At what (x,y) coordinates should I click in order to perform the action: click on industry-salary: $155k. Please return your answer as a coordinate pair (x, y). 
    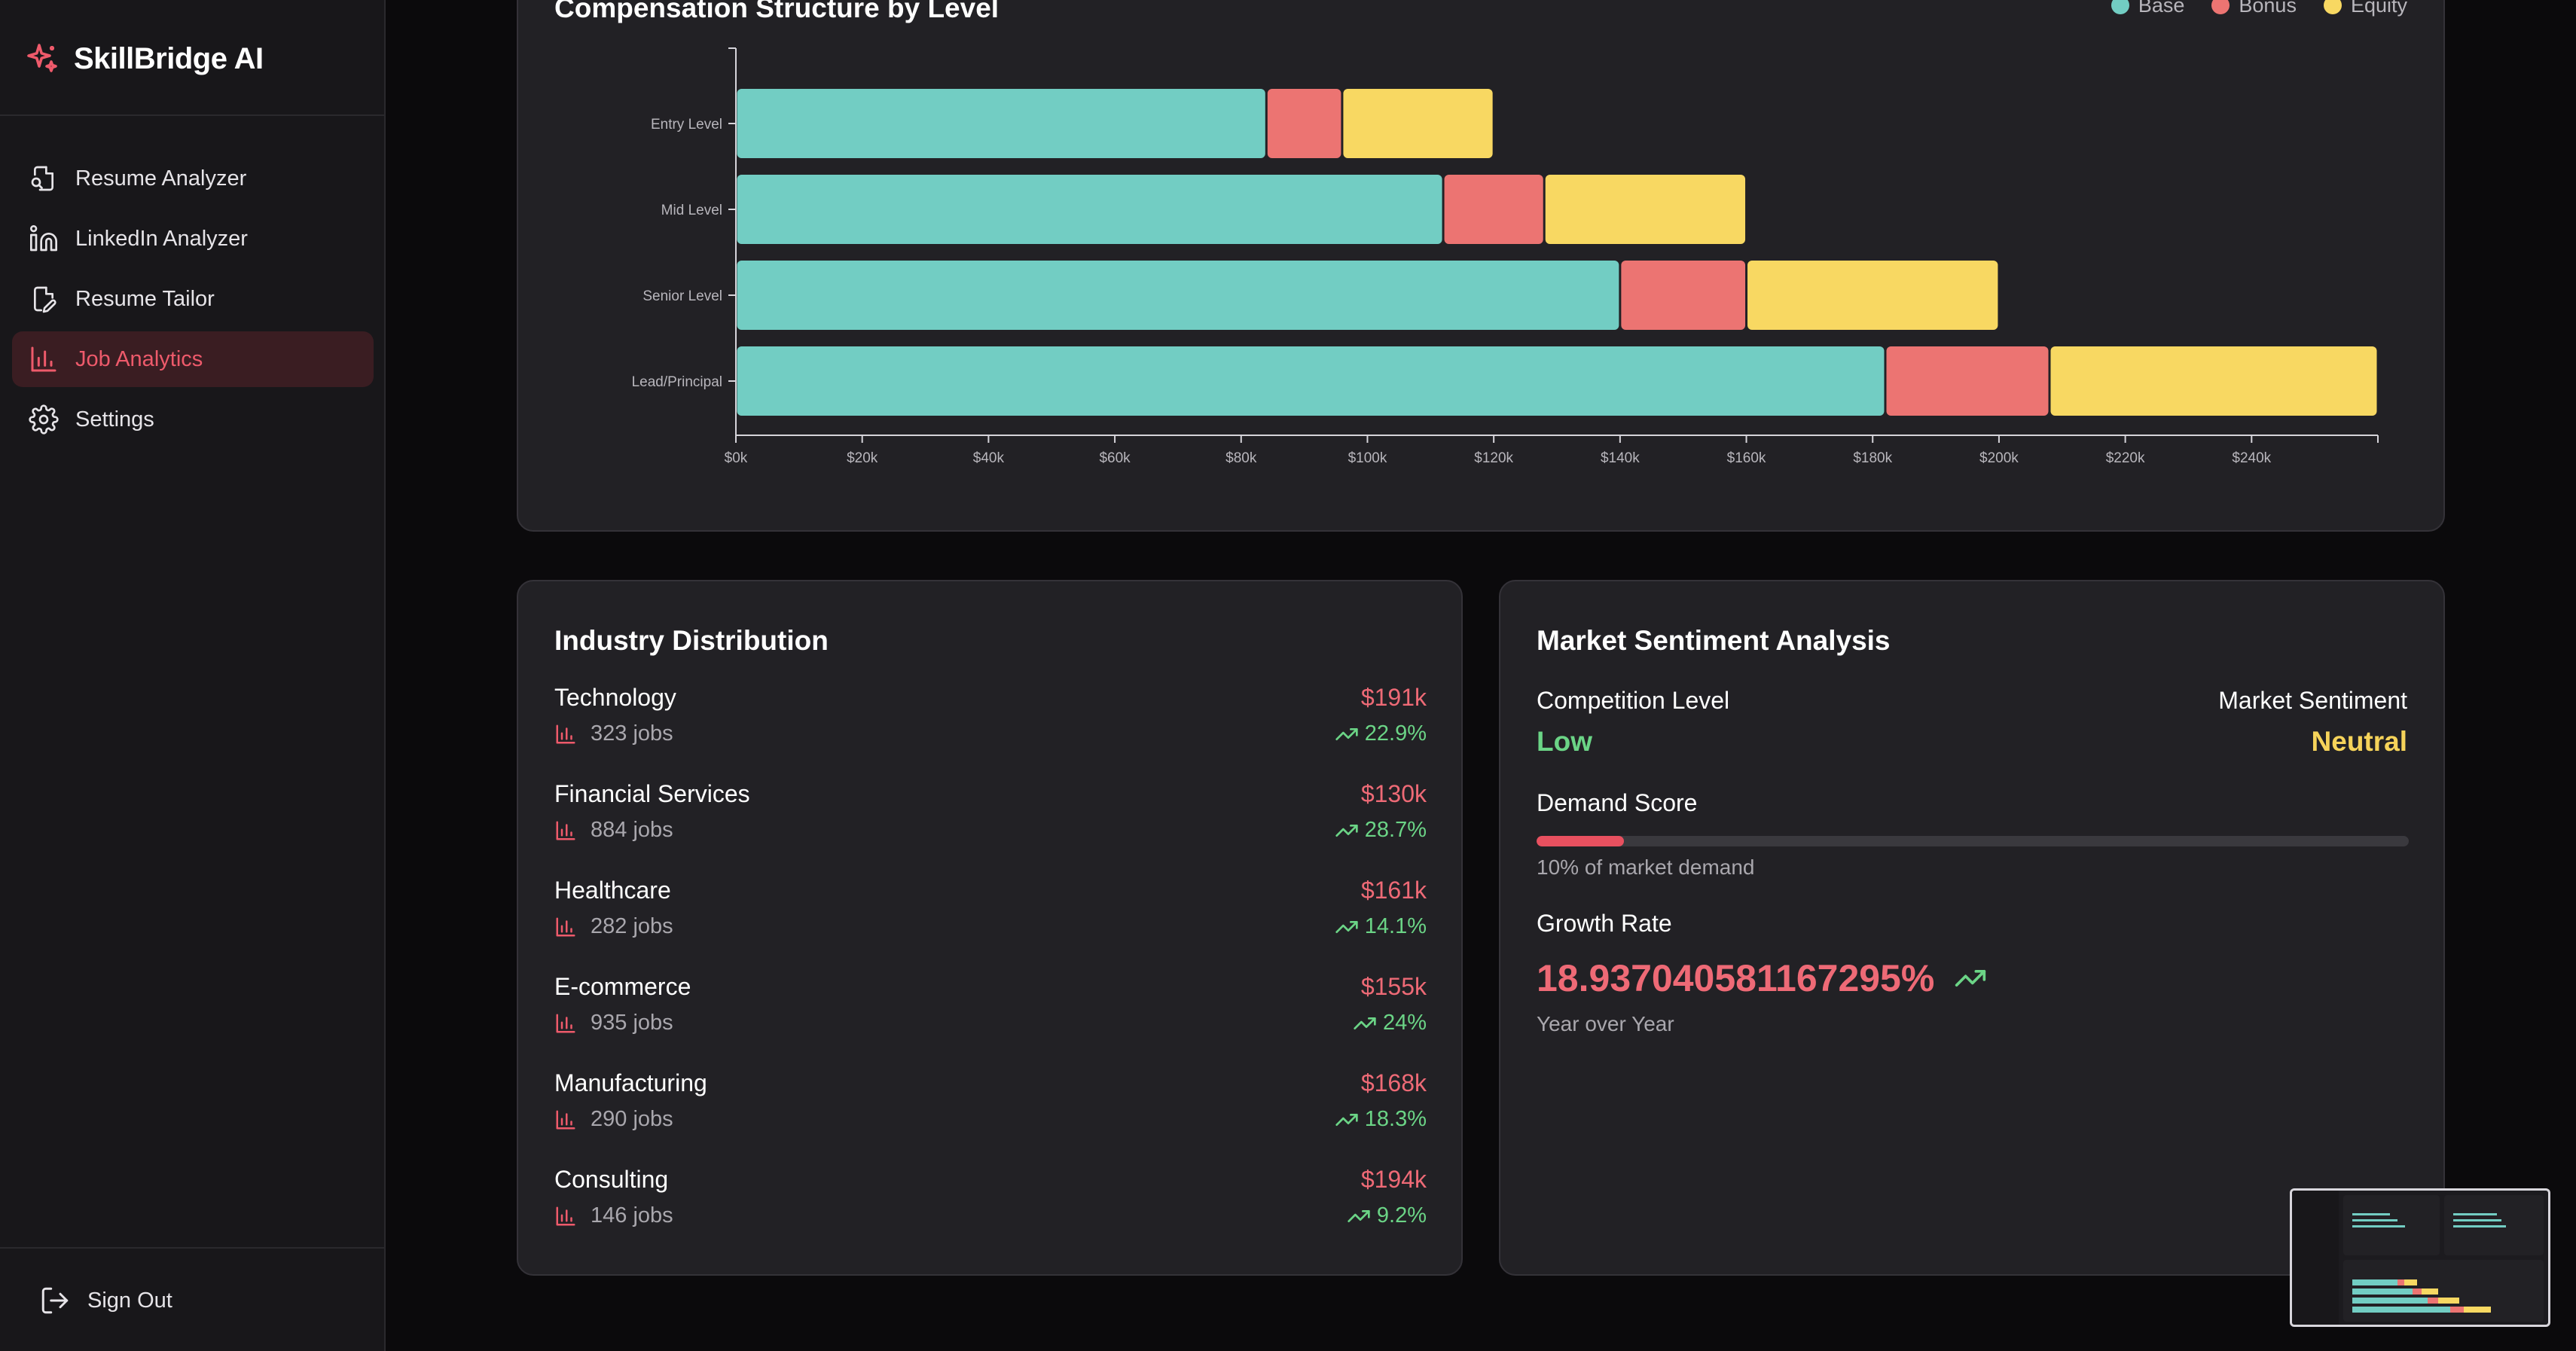
    Looking at the image, I should click on (1394, 986).